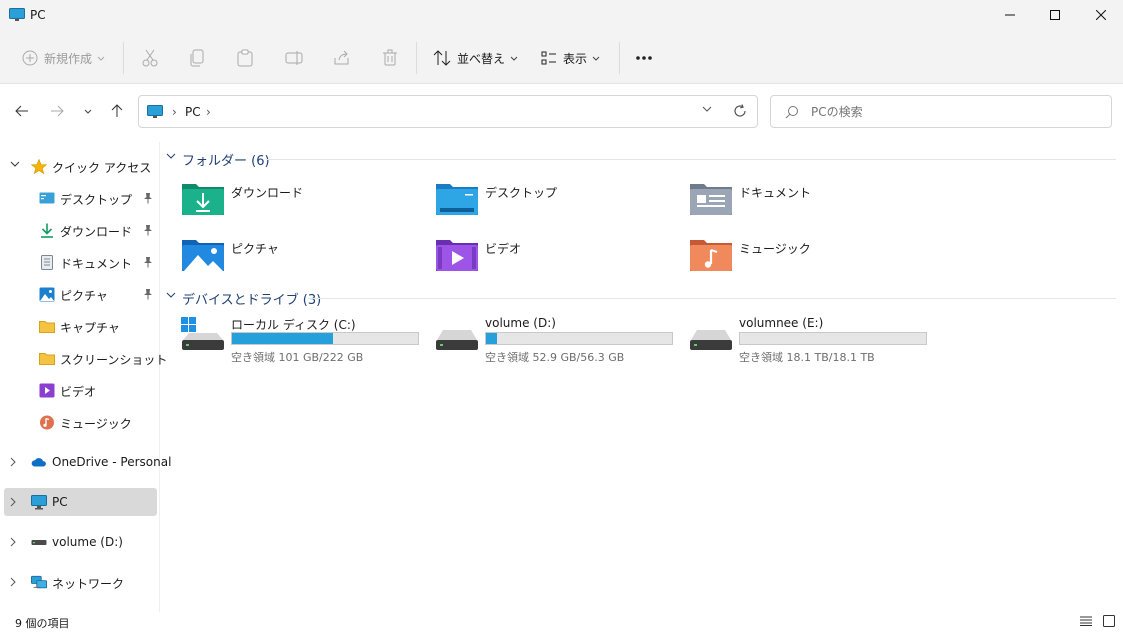  I want to click on maximize-icon, so click(1055, 15).